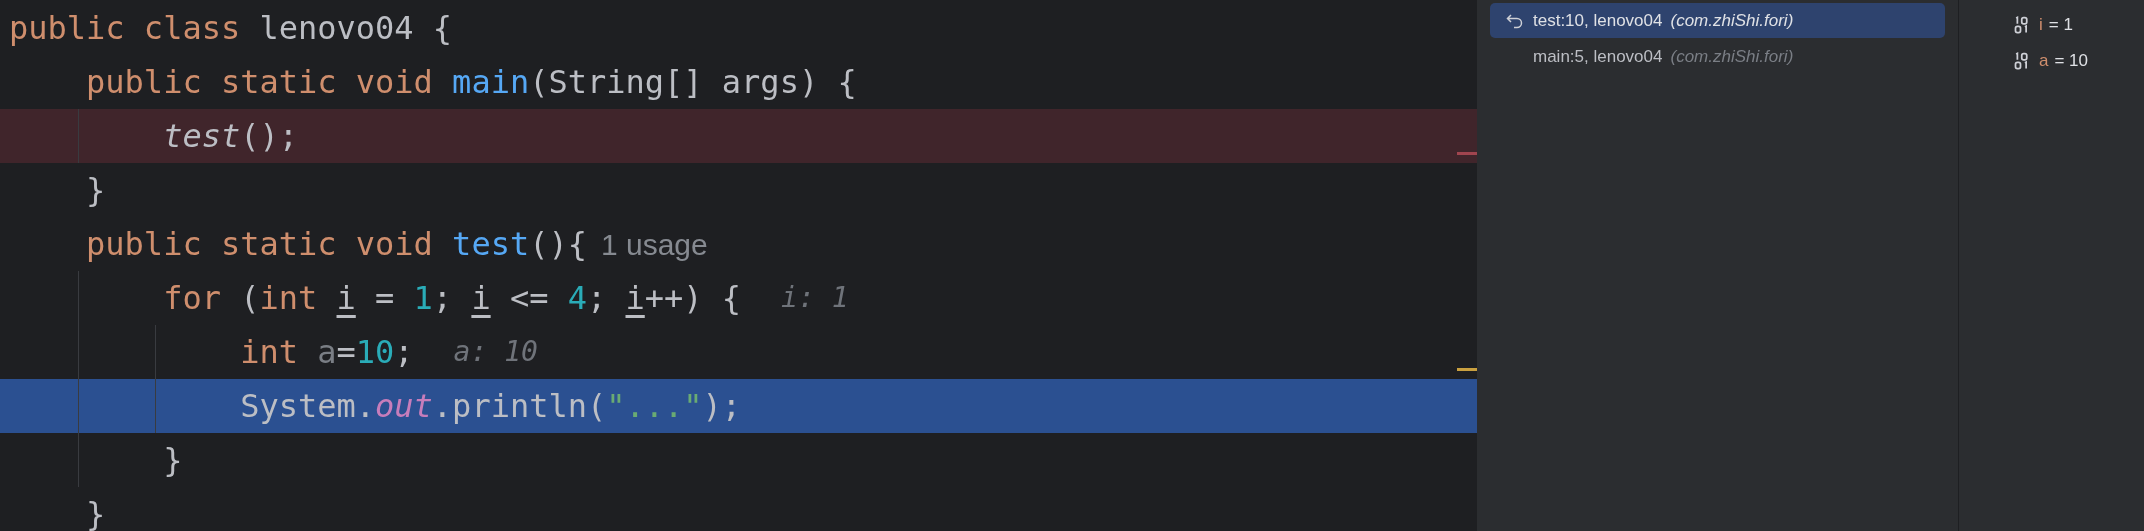 The width and height of the screenshot is (2144, 531). Describe the element at coordinates (2060, 25) in the screenshot. I see `variable-value: = 1` at that location.